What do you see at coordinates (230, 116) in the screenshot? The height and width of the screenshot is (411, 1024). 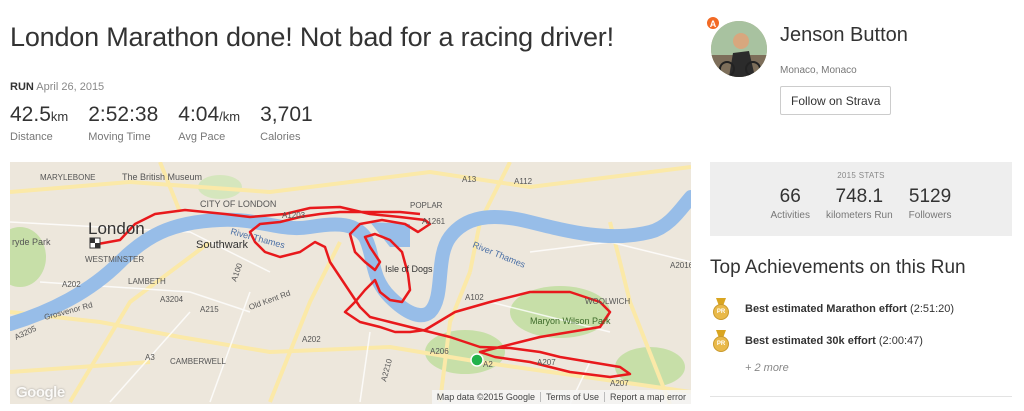 I see `stat-unit: /km` at bounding box center [230, 116].